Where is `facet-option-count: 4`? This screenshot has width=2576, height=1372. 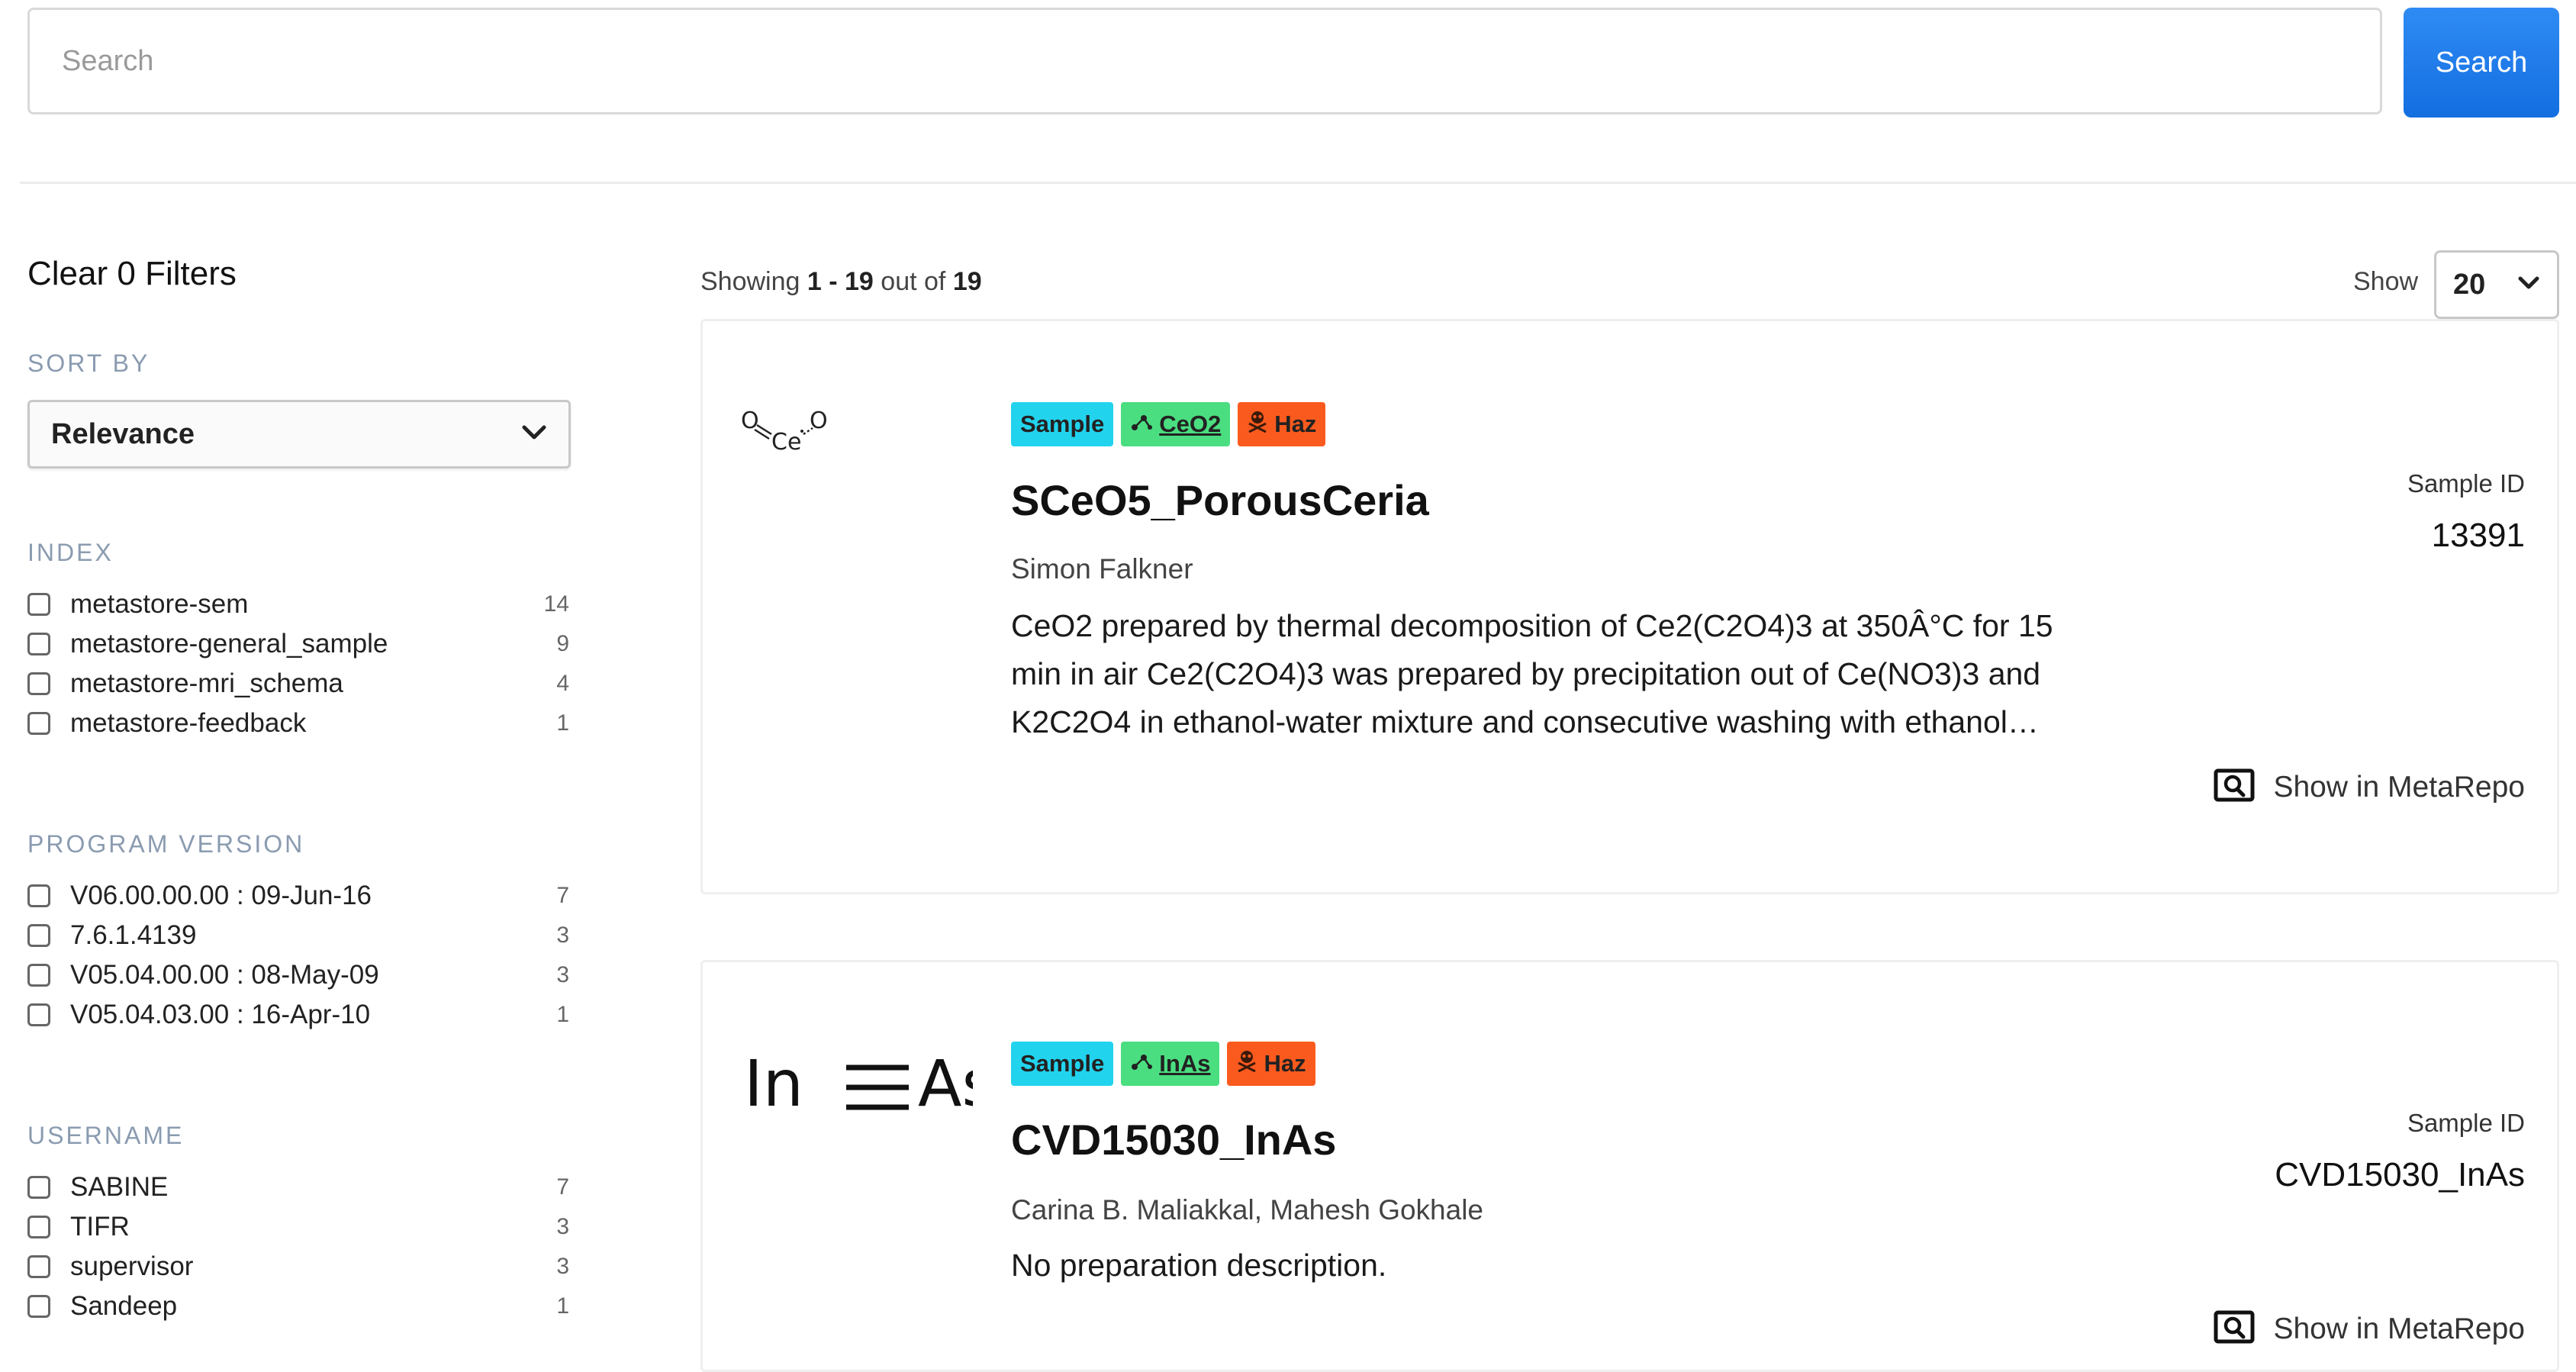
facet-option-count: 4 is located at coordinates (562, 684).